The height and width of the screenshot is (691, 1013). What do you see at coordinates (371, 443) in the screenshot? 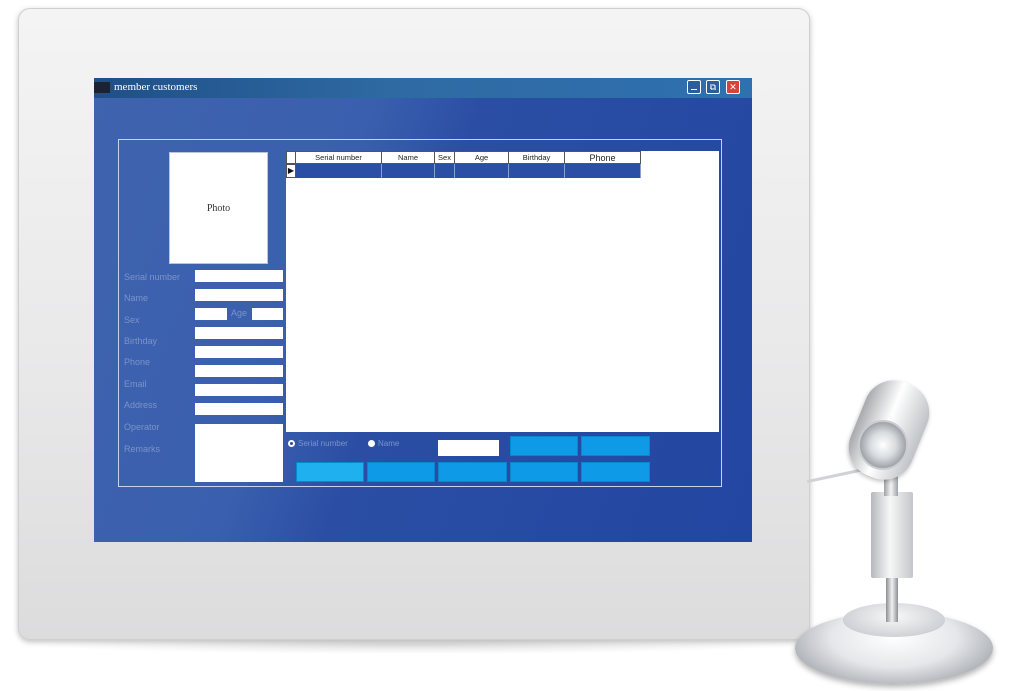
I see `radio-unselected-icon` at bounding box center [371, 443].